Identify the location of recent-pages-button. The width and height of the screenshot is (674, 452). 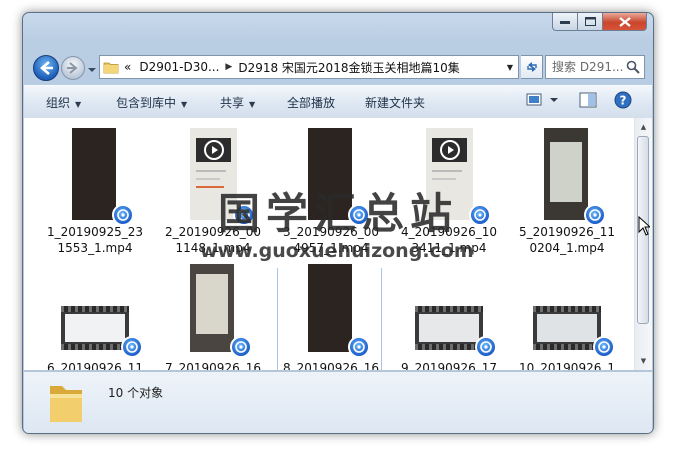
(92, 68).